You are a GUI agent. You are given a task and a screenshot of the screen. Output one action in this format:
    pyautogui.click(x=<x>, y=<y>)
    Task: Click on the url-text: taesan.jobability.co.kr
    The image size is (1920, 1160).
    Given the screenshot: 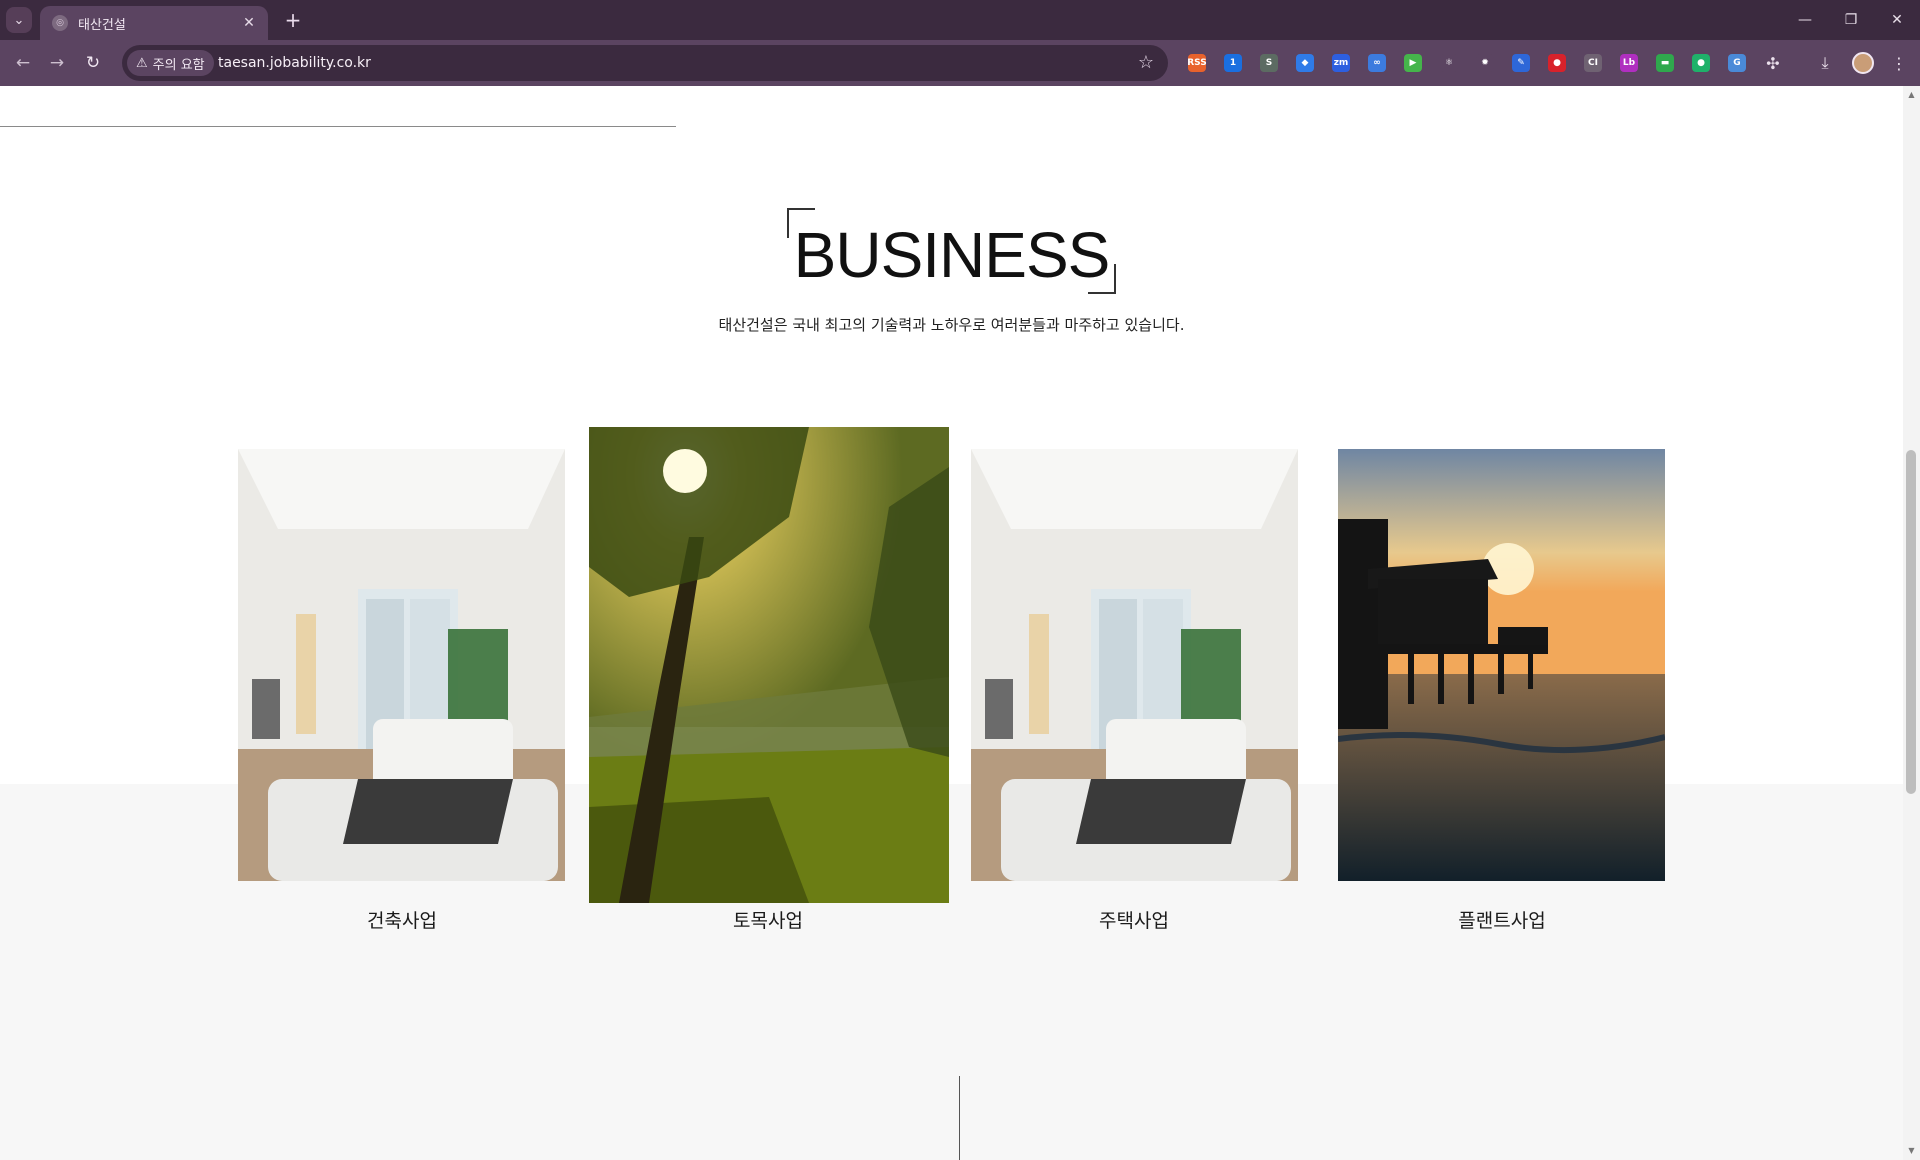 What is the action you would take?
    pyautogui.click(x=294, y=63)
    